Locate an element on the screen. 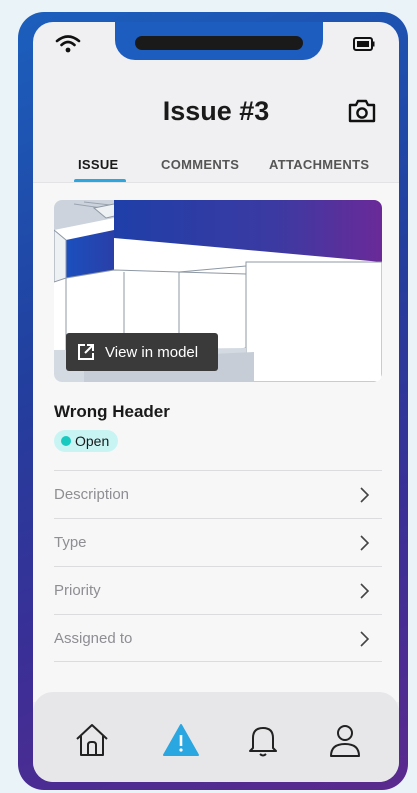 Image resolution: width=417 pixels, height=793 pixels. battery-icon is located at coordinates (364, 44).